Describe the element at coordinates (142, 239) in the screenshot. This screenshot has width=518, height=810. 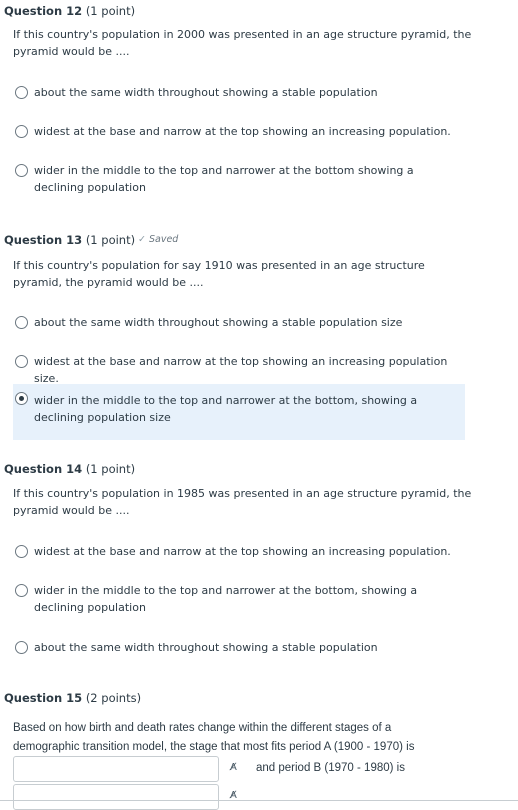
I see `check-icon: ✓` at that location.